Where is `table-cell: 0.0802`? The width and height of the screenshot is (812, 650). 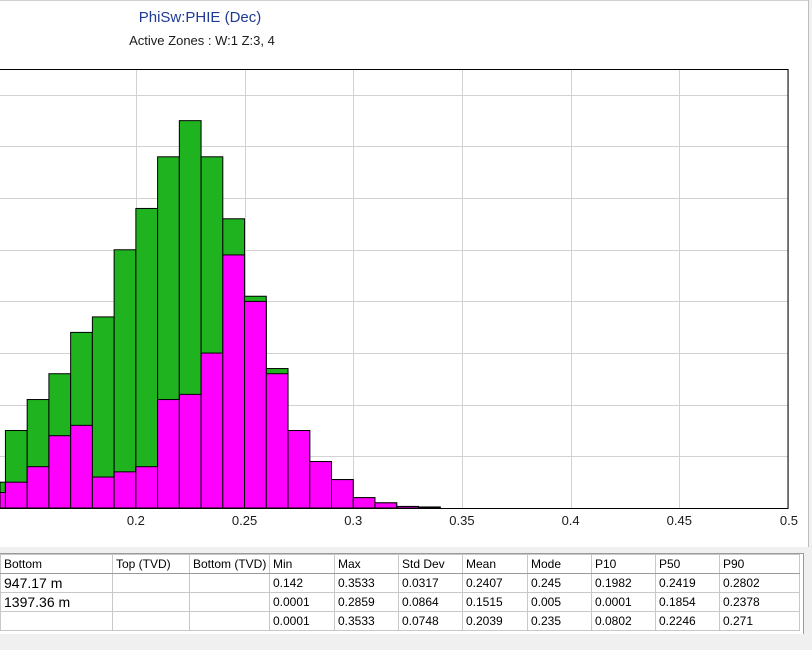 table-cell: 0.0802 is located at coordinates (623, 621).